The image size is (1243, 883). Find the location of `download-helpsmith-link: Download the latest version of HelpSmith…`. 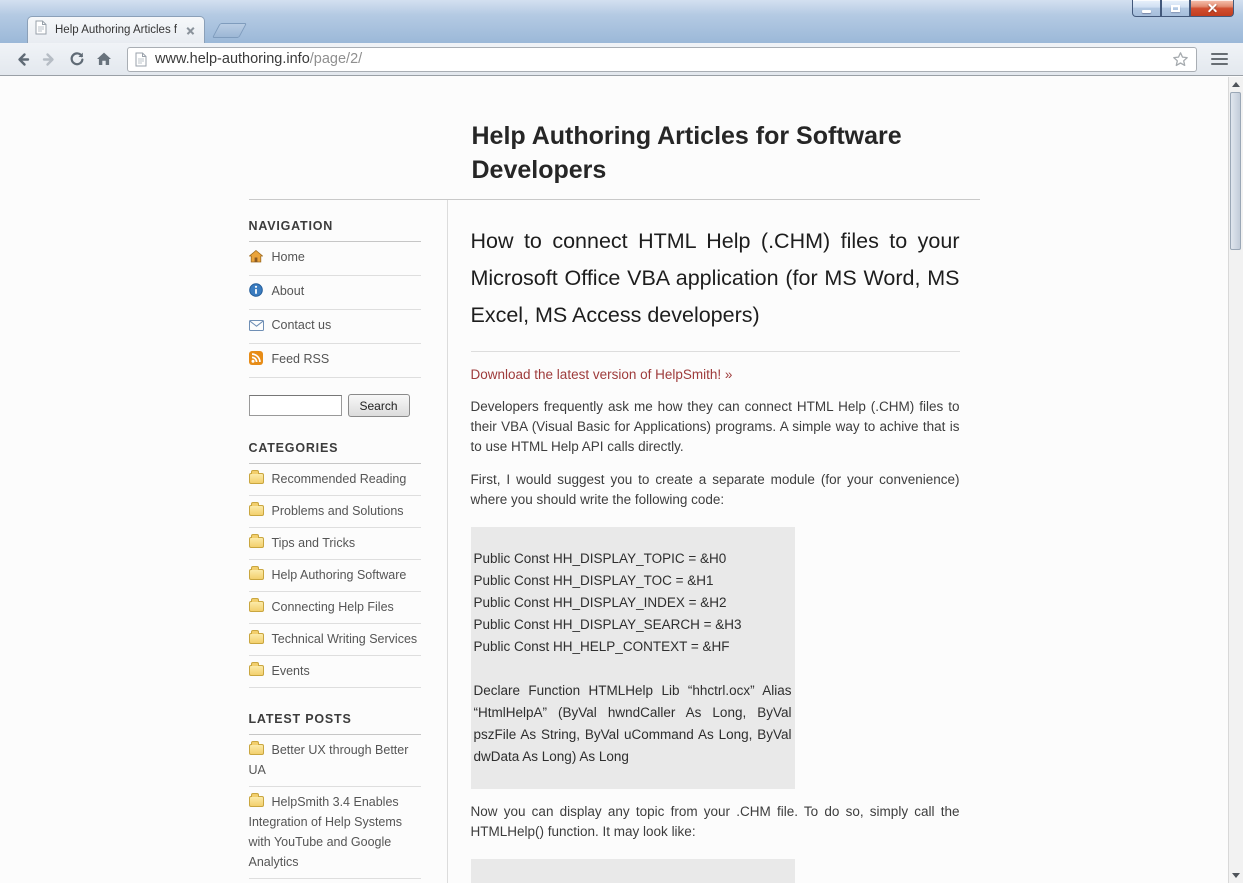

download-helpsmith-link: Download the latest version of HelpSmith… is located at coordinates (602, 374).